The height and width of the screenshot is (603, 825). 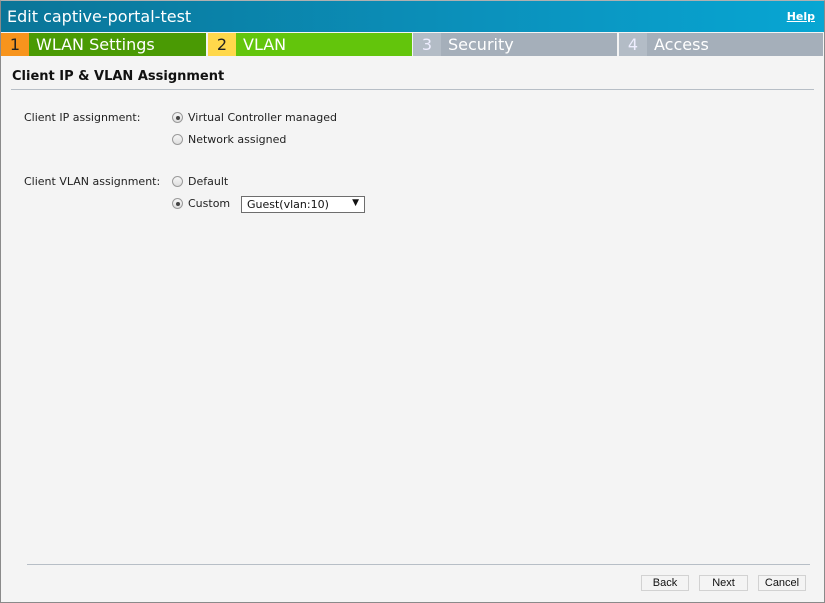 What do you see at coordinates (262, 117) in the screenshot?
I see `radio-label: Virtual Controller managed` at bounding box center [262, 117].